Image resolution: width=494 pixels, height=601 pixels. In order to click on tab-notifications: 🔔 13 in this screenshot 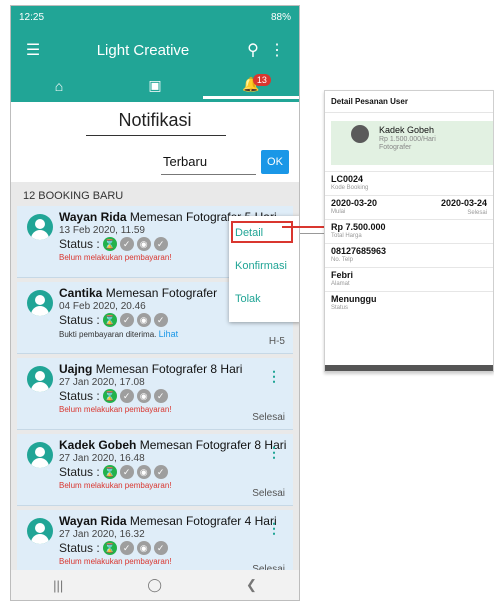, I will do `click(251, 85)`.